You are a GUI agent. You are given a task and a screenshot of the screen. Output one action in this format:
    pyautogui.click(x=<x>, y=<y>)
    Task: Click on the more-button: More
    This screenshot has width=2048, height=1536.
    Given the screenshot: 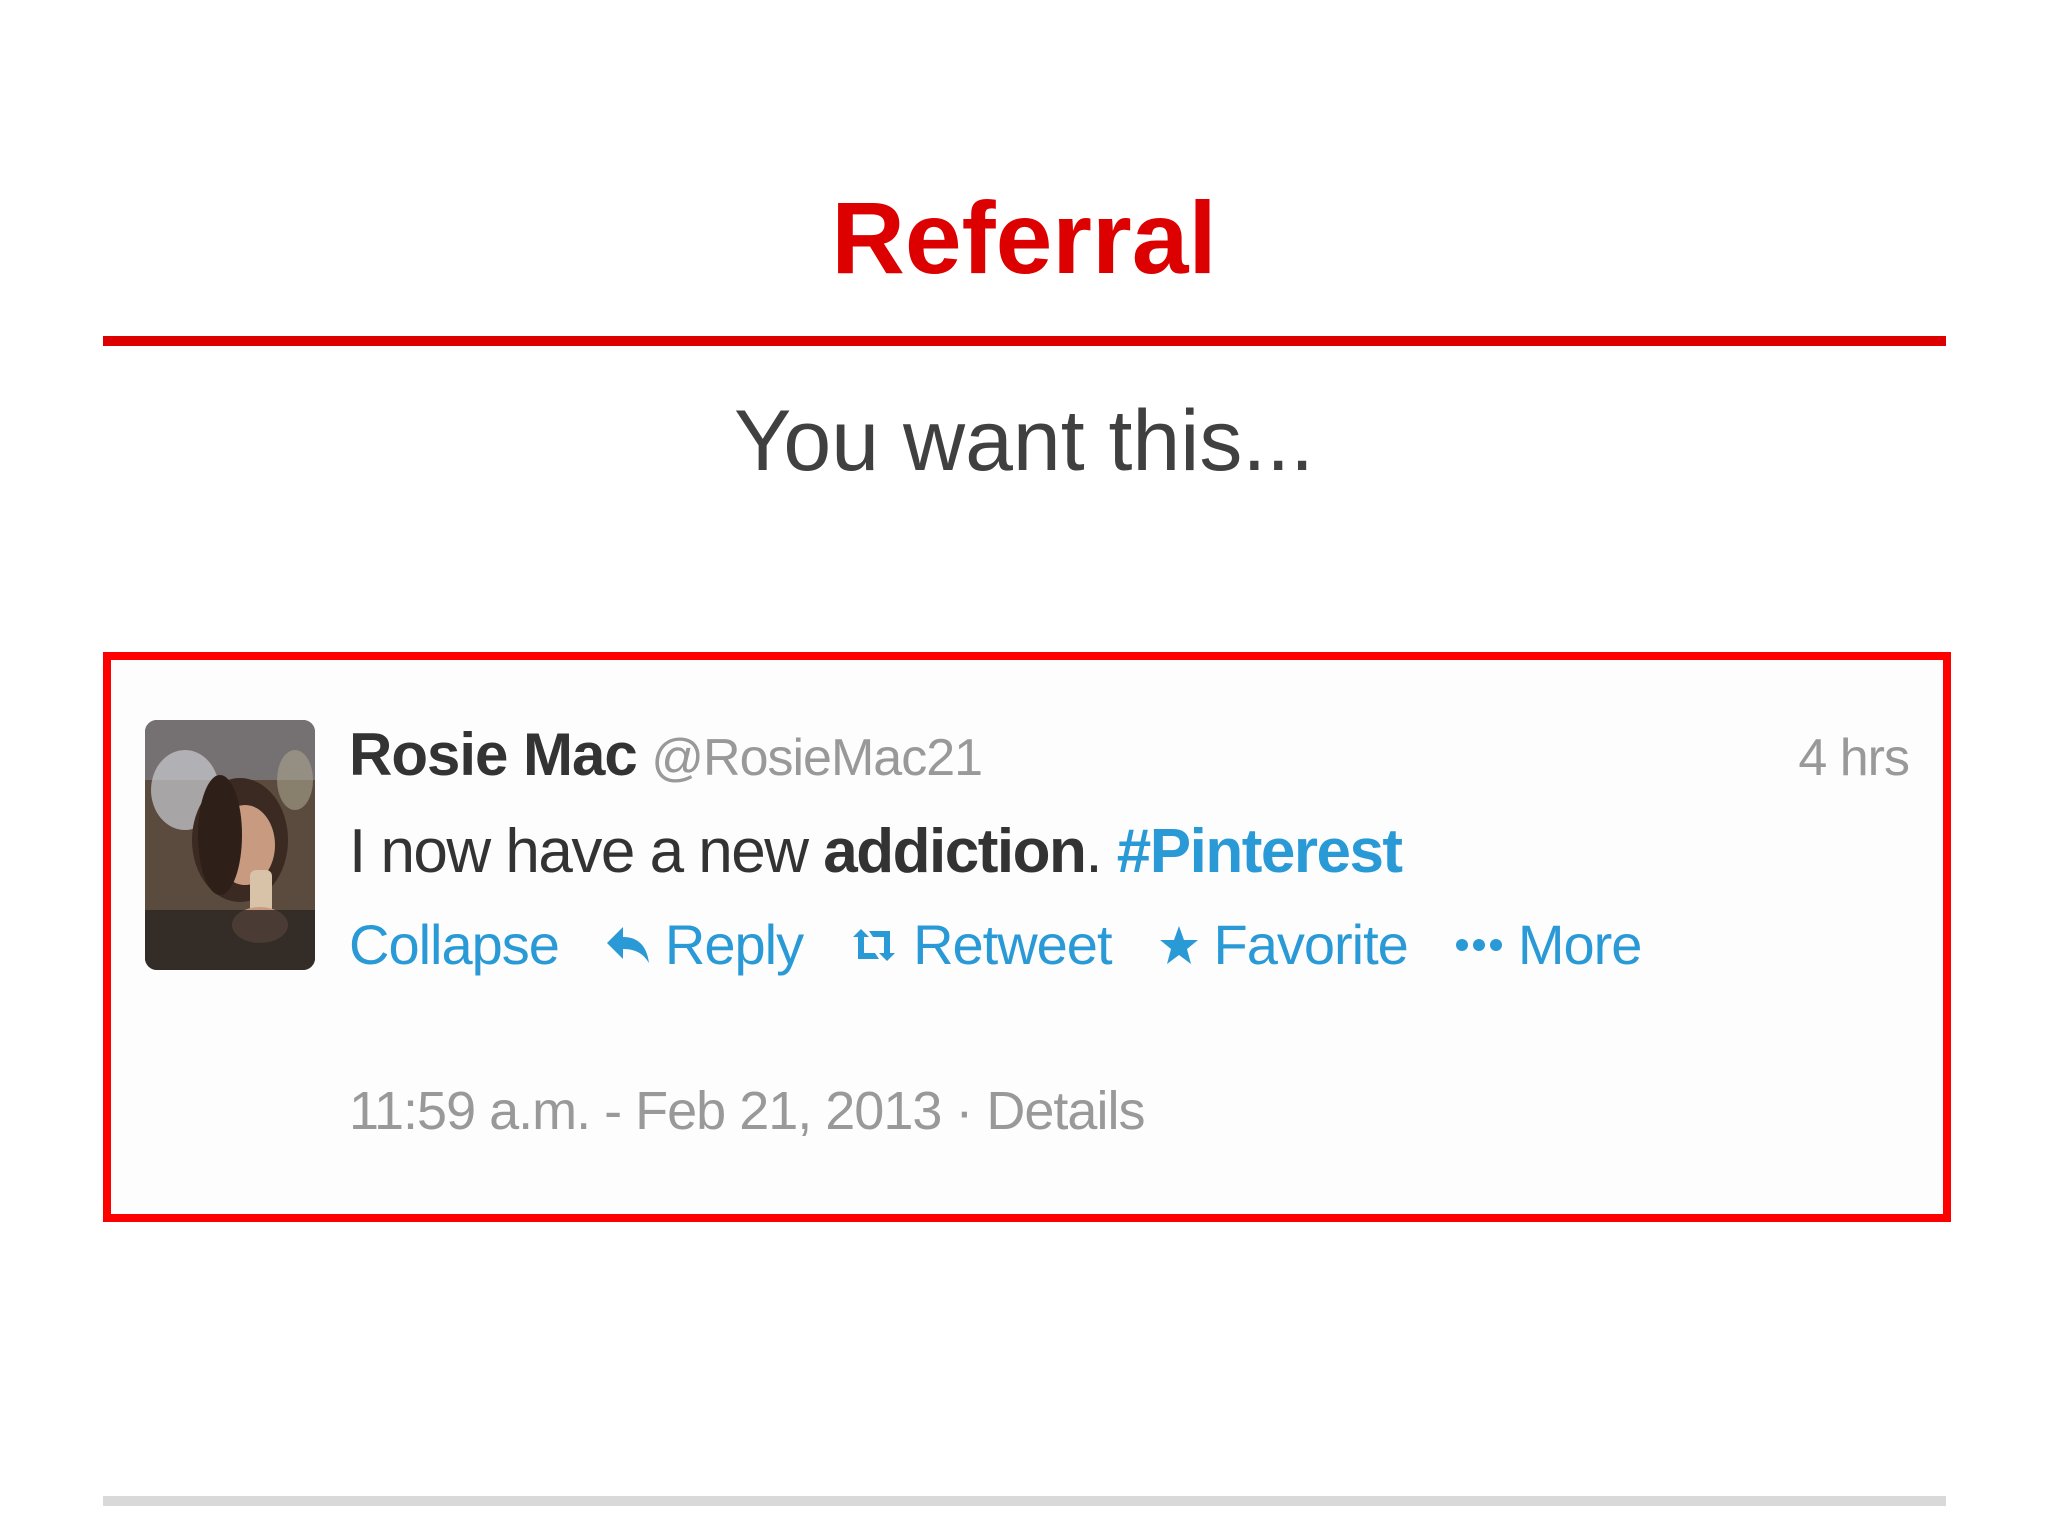 What is the action you would take?
    pyautogui.click(x=1548, y=944)
    